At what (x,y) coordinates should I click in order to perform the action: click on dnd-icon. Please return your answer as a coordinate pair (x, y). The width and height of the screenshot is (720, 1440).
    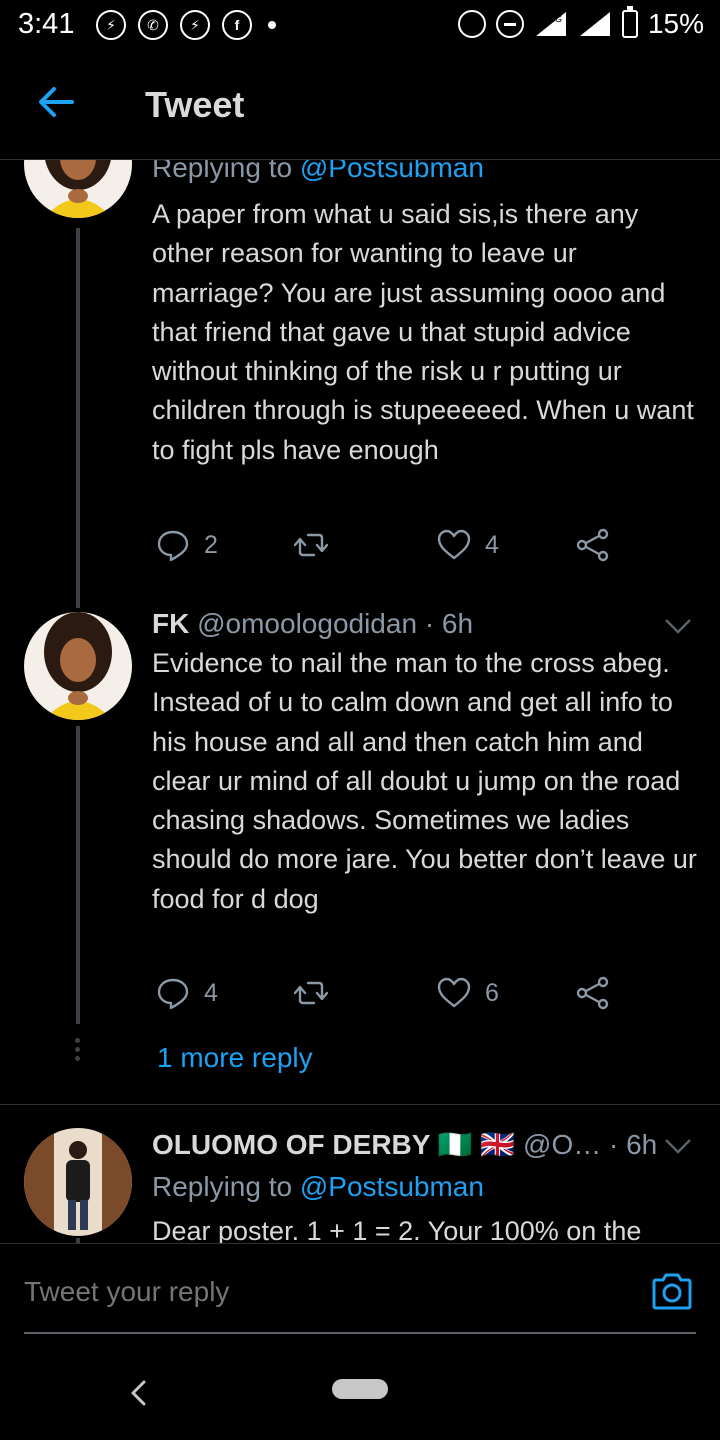
    Looking at the image, I should click on (509, 24).